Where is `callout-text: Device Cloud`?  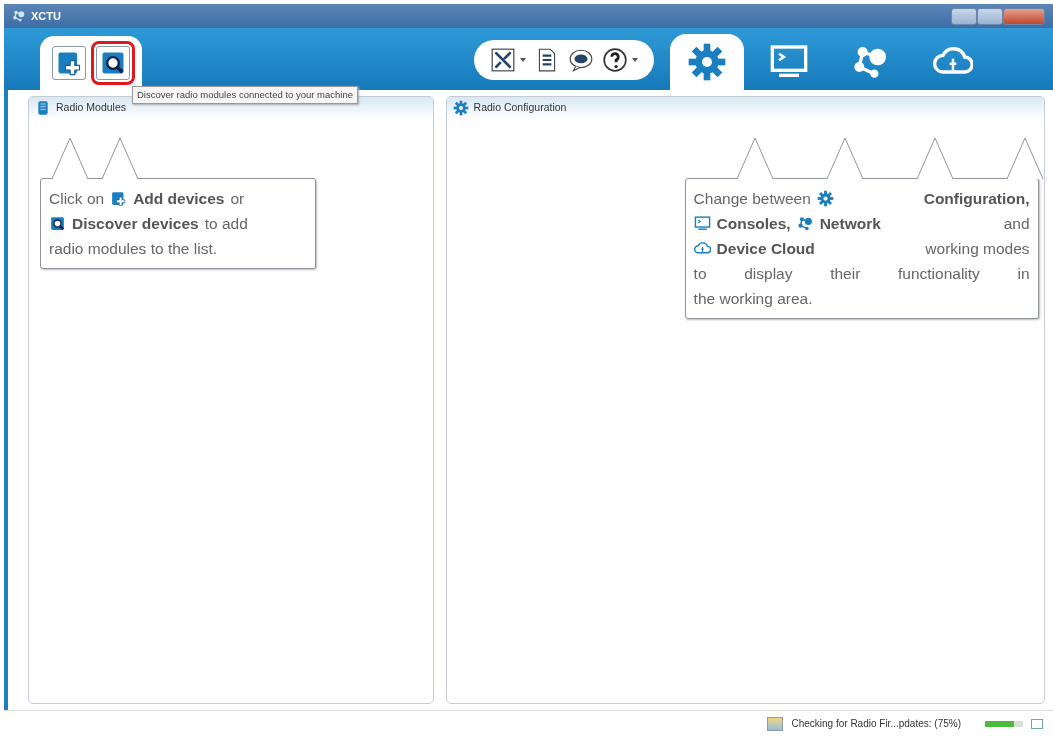 callout-text: Device Cloud is located at coordinates (765, 249).